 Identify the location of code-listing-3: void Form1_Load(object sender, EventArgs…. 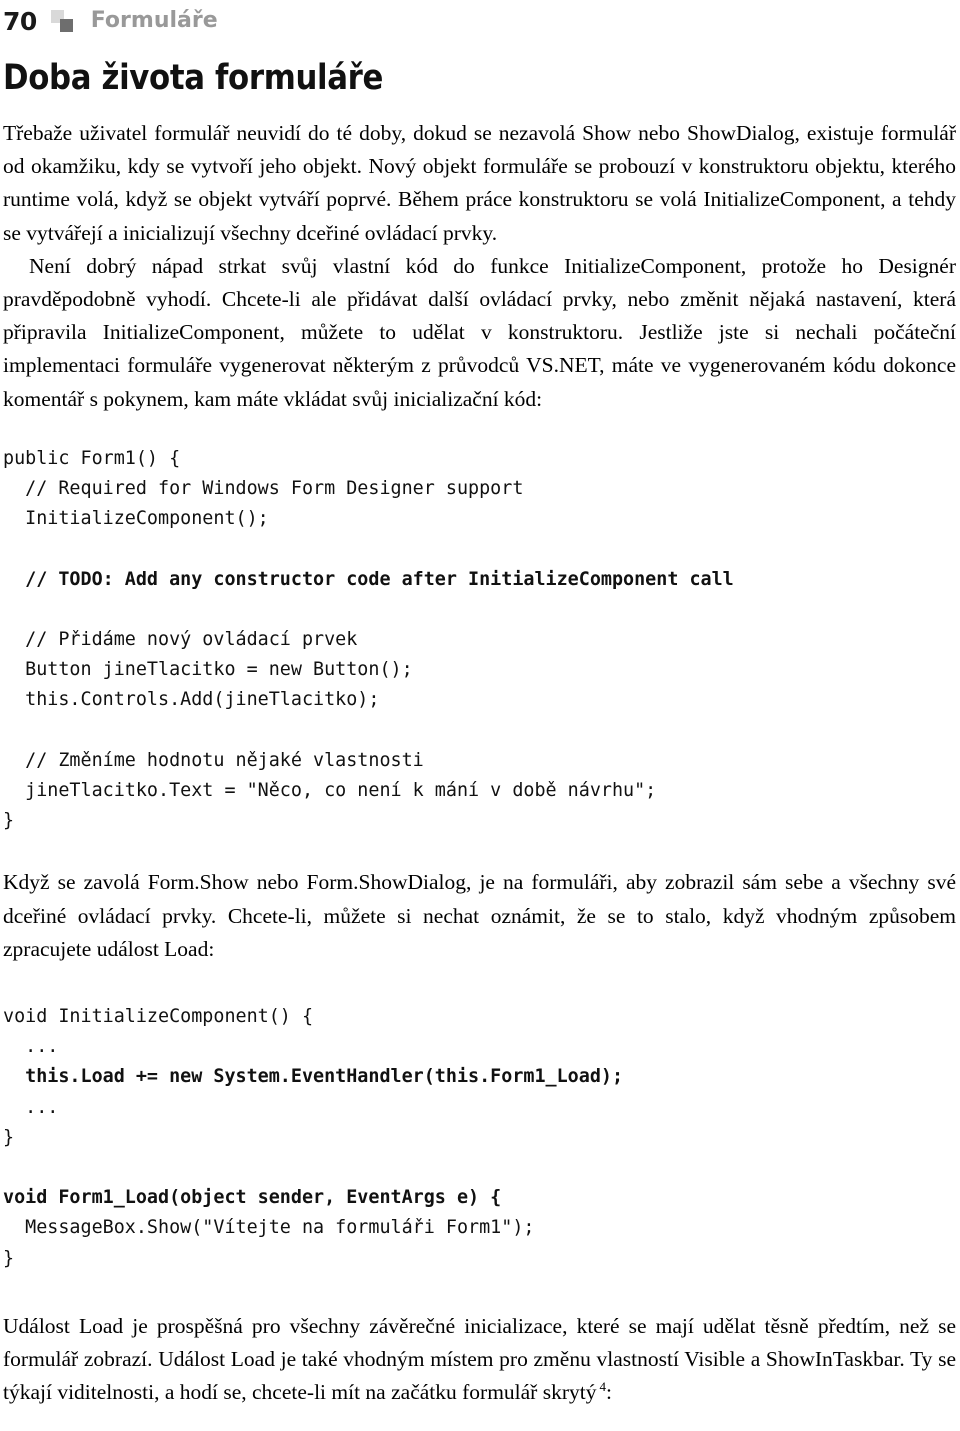
(269, 1228).